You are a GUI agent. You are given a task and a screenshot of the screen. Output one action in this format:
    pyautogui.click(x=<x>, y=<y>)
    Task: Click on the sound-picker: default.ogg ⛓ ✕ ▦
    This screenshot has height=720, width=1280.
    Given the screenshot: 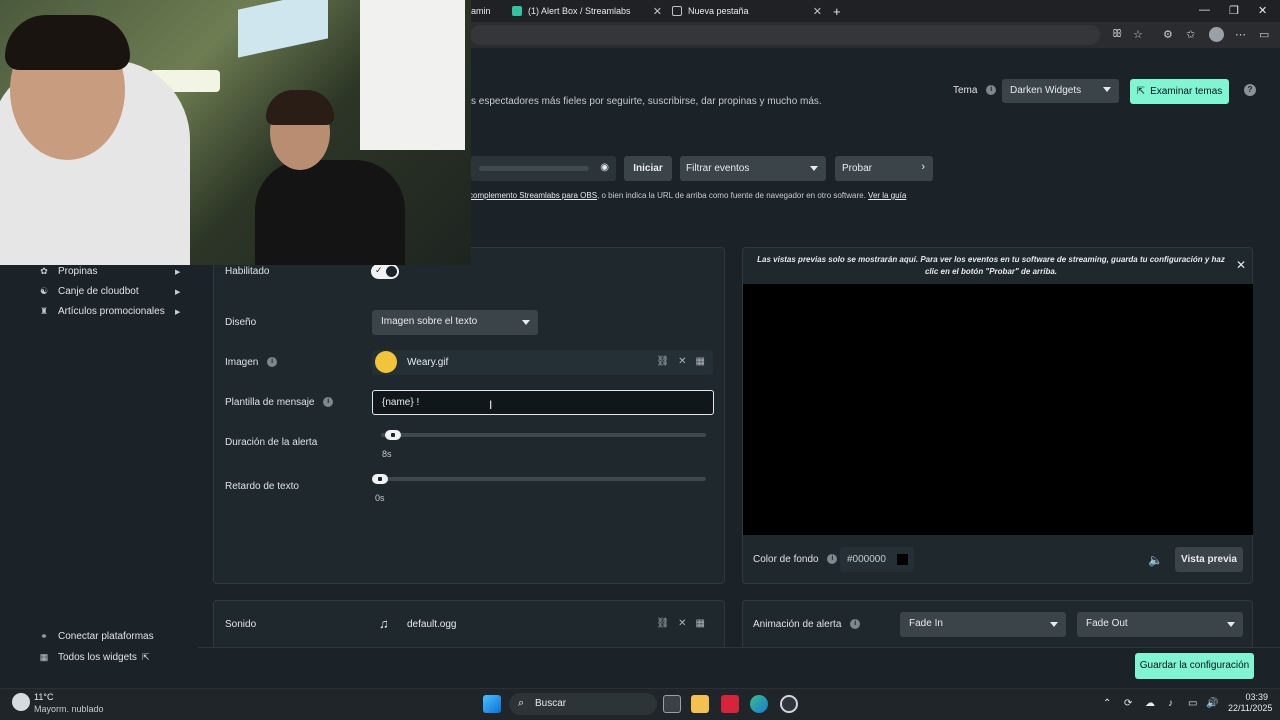 What is the action you would take?
    pyautogui.click(x=542, y=624)
    